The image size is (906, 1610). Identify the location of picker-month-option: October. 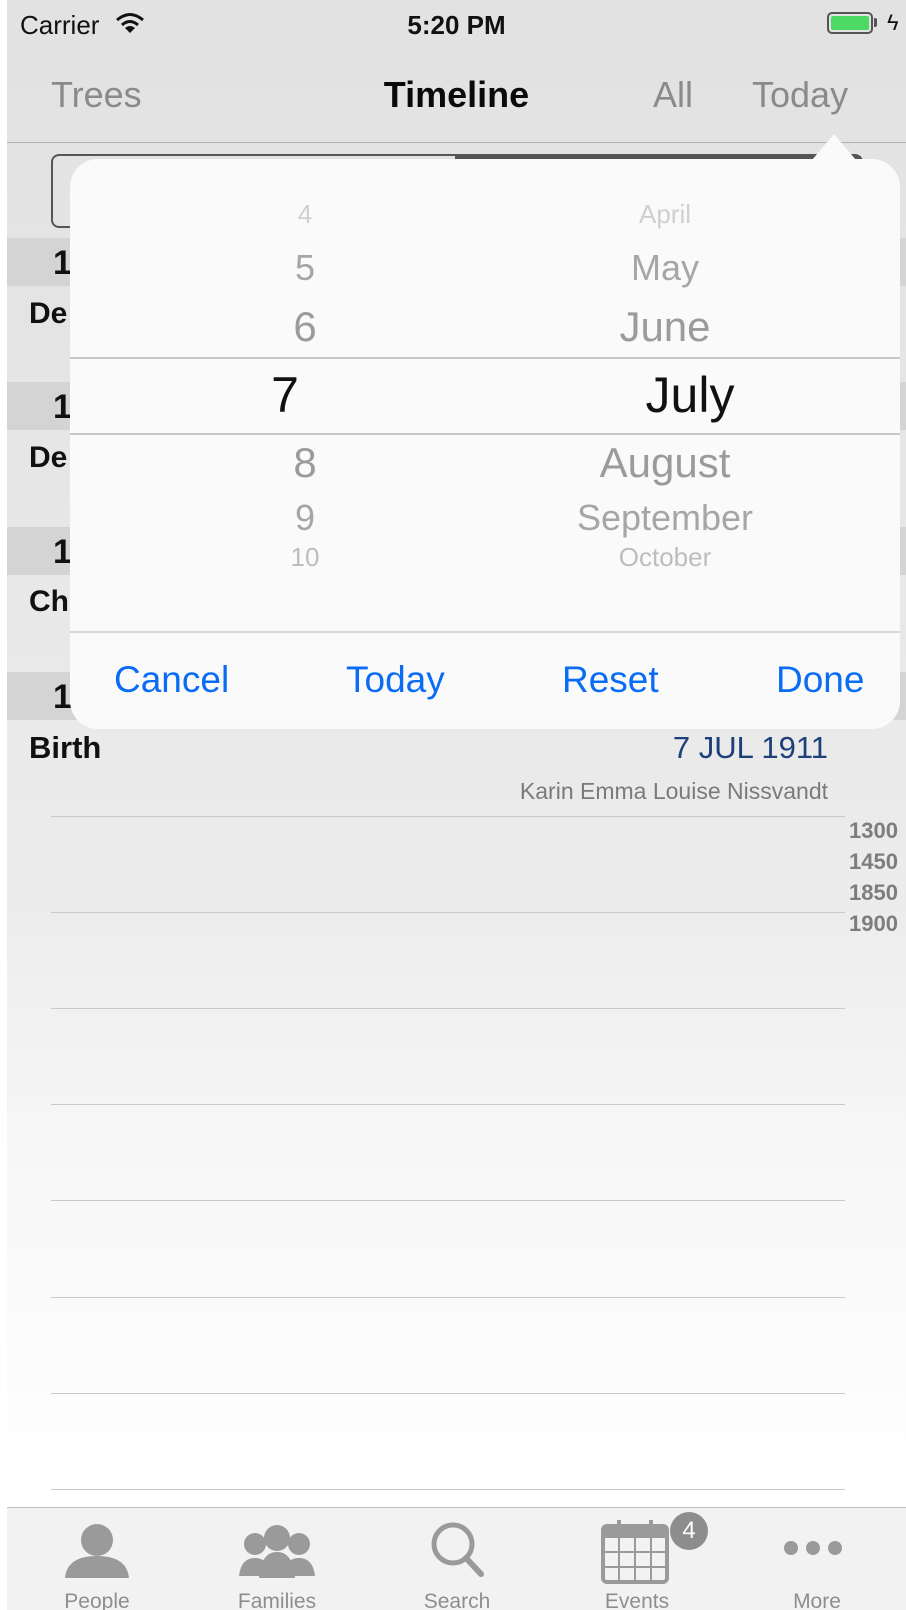
(665, 557).